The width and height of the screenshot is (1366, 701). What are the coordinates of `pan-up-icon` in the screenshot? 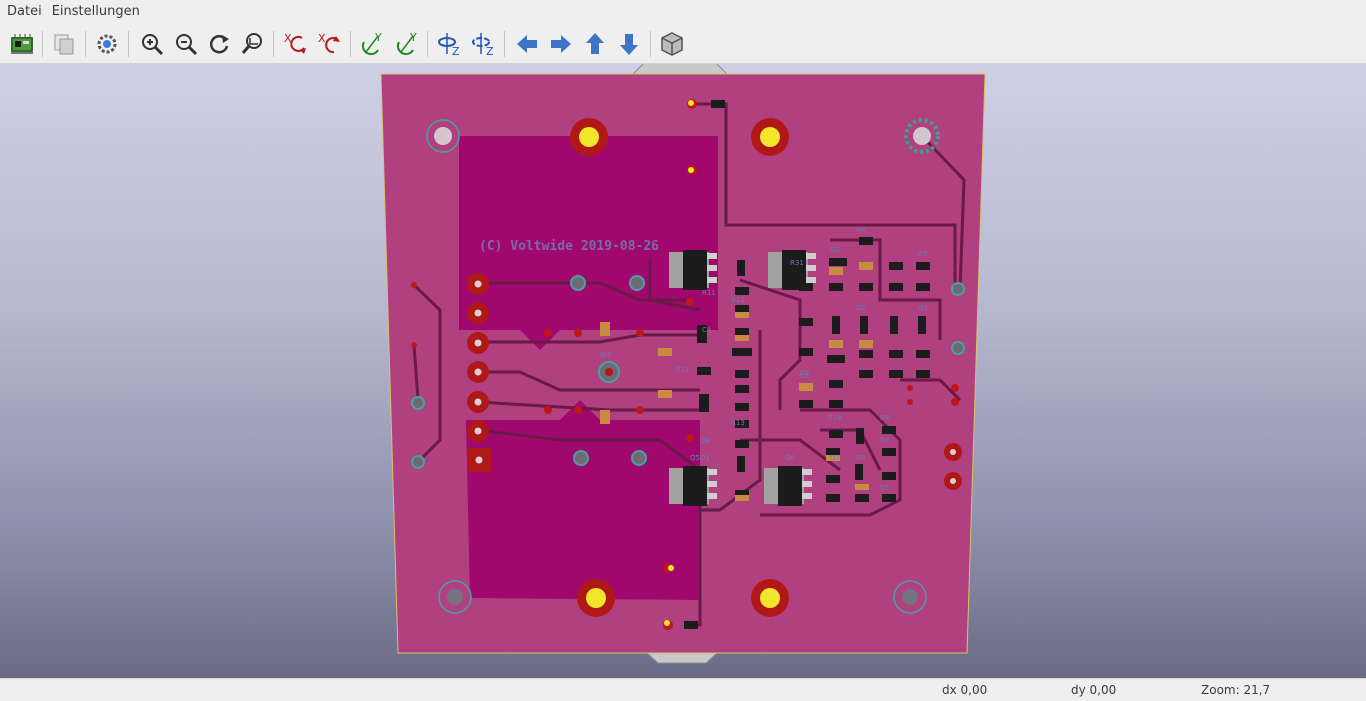 It's located at (595, 43).